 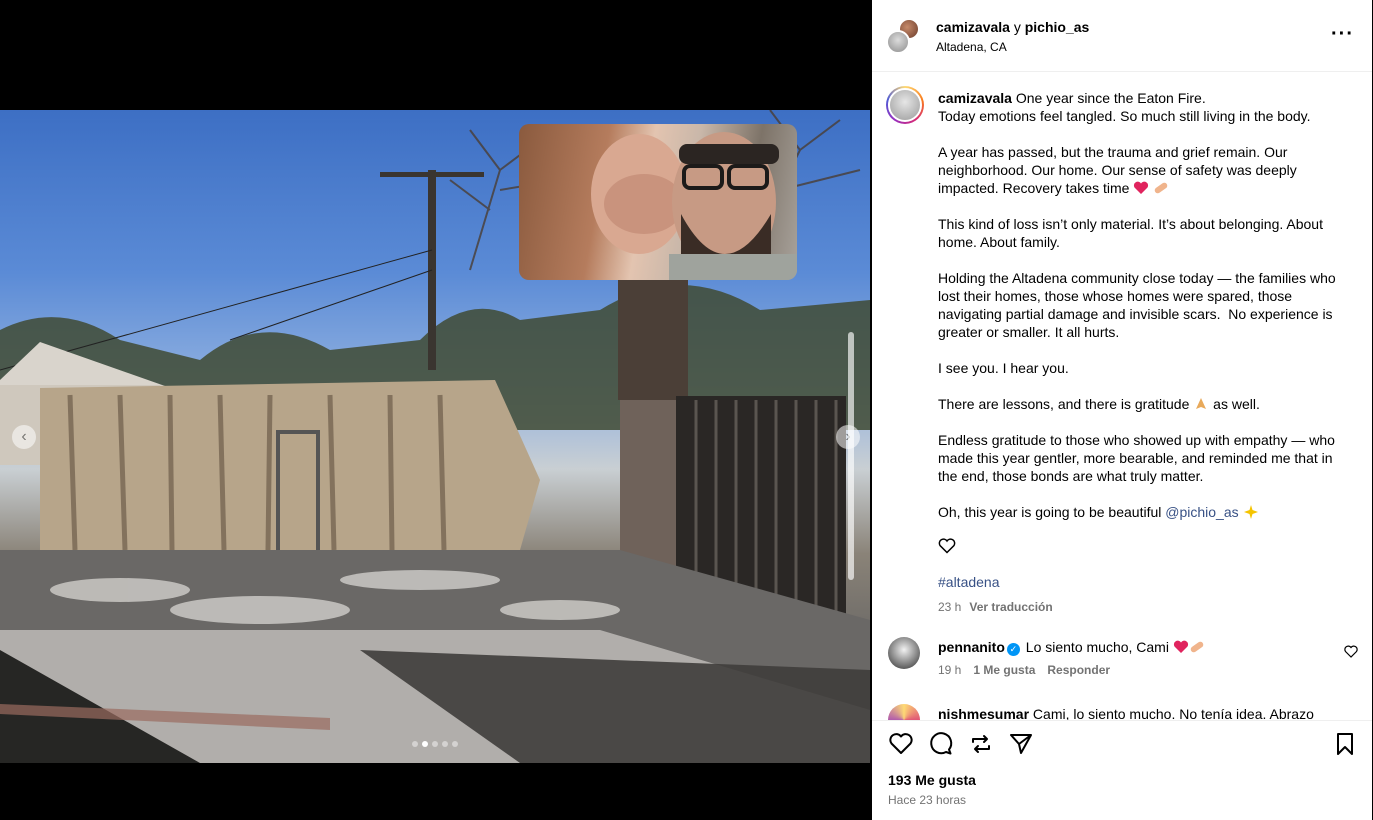 What do you see at coordinates (1017, 27) in the screenshot?
I see `author-joiner: y` at bounding box center [1017, 27].